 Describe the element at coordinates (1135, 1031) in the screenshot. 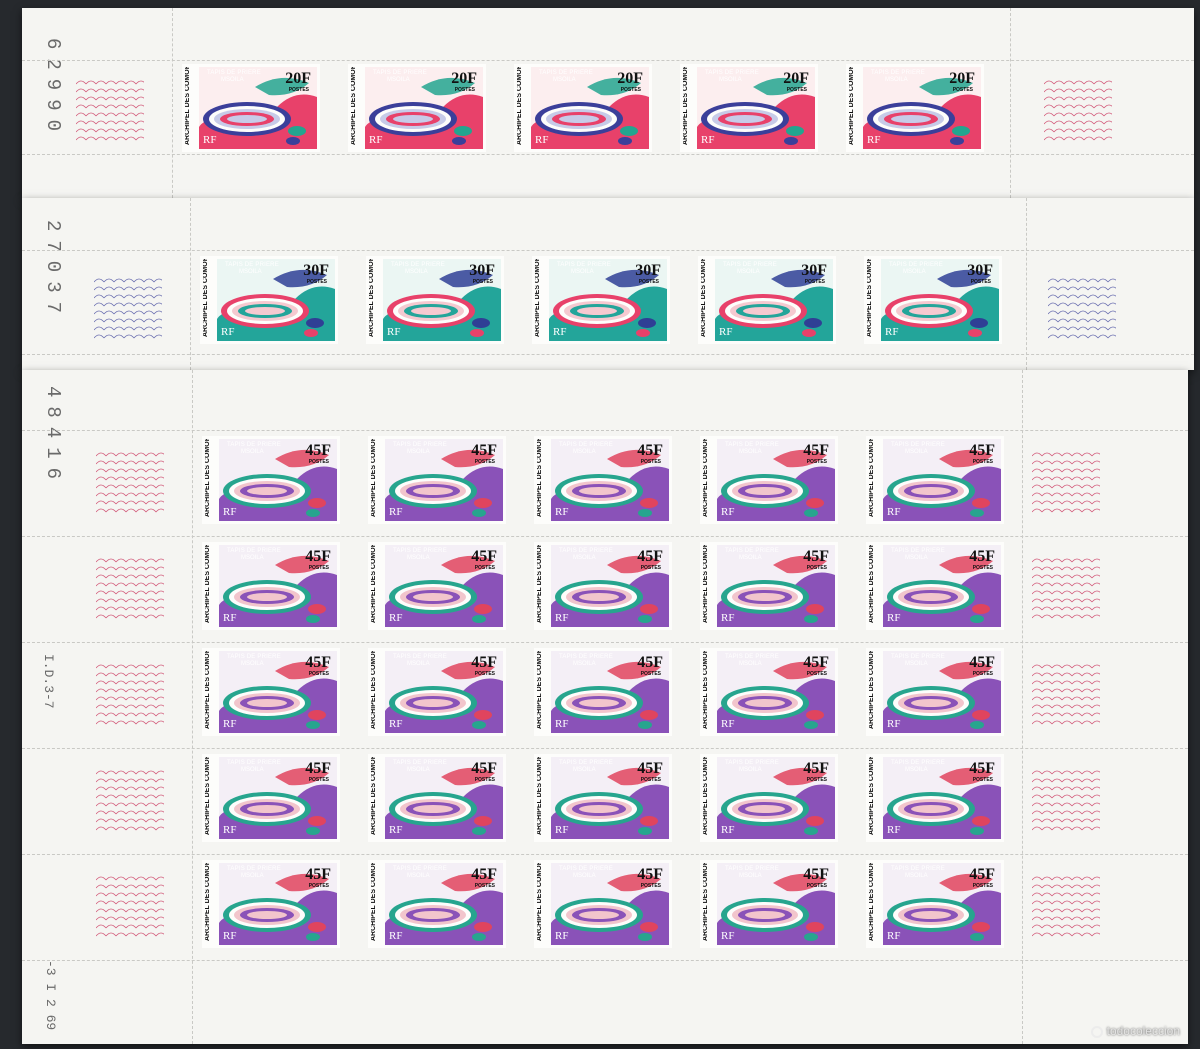

I see `watermark: todocoleccion` at that location.